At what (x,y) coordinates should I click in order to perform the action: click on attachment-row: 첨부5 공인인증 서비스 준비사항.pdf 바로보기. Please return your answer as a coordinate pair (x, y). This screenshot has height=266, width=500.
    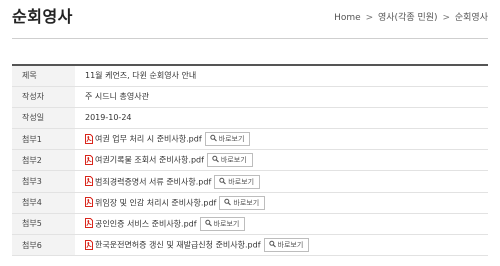
    Looking at the image, I should click on (250, 224).